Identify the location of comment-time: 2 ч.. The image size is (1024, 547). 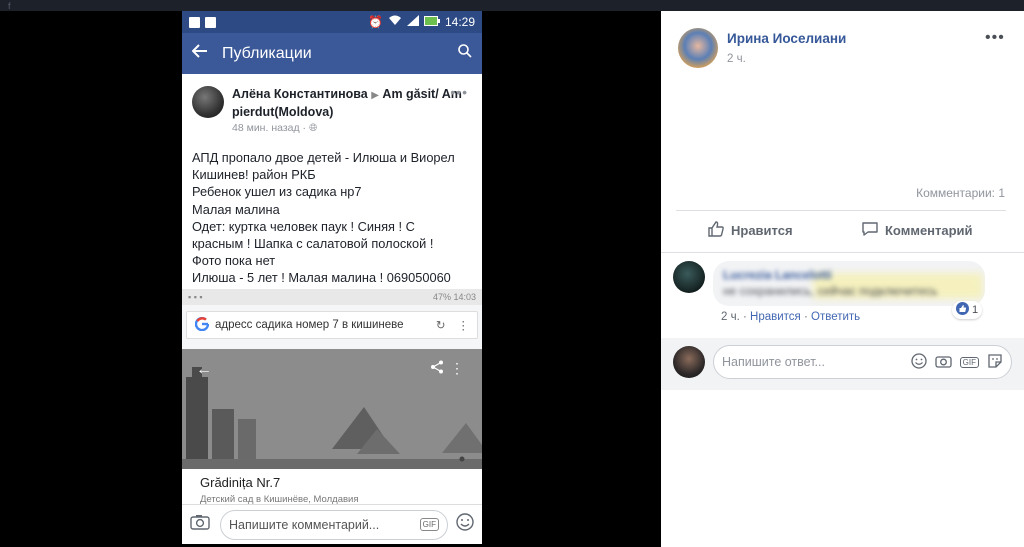
(730, 317).